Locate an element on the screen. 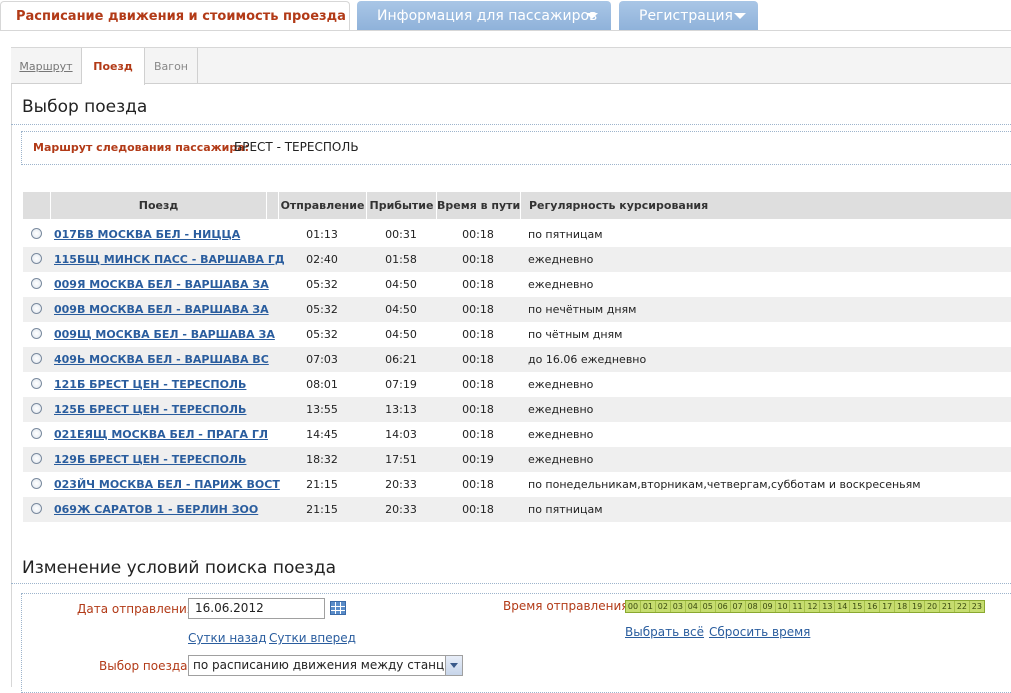  hour-cell: 19 is located at coordinates (918, 606).